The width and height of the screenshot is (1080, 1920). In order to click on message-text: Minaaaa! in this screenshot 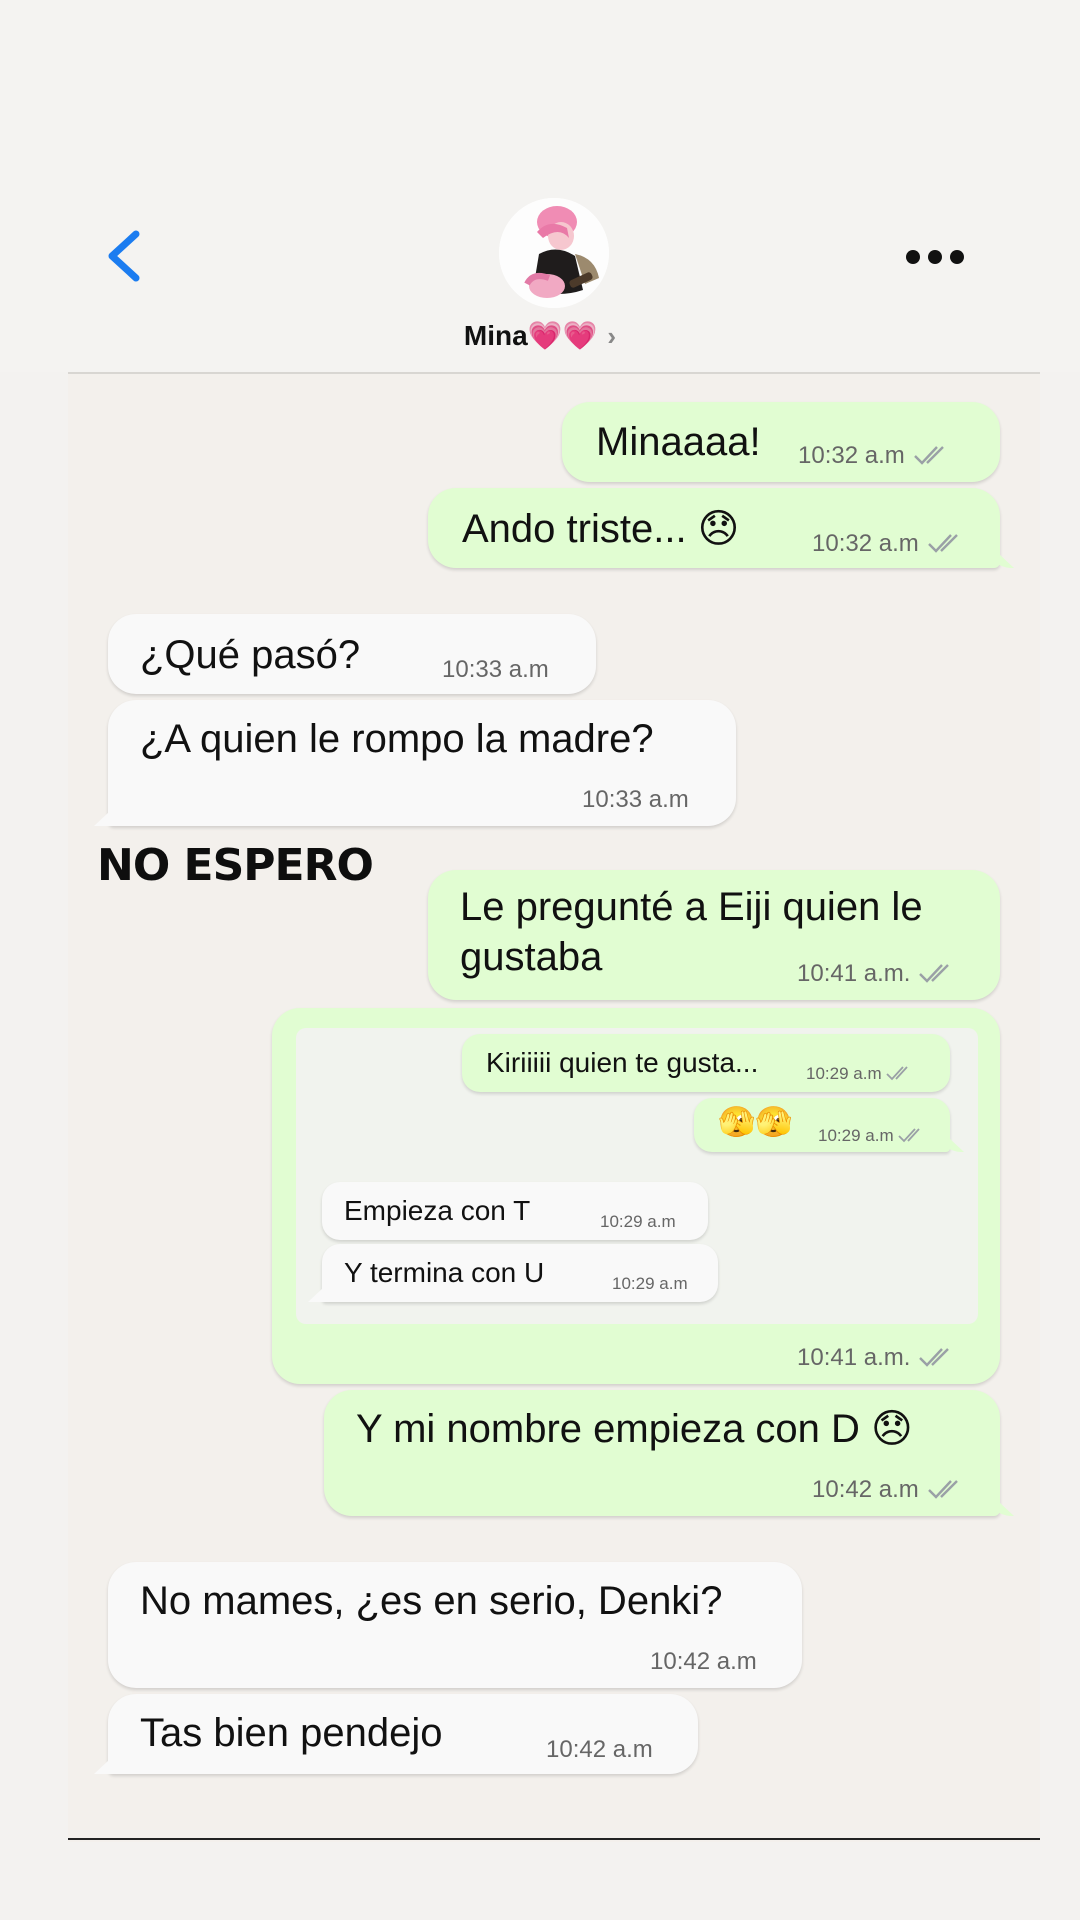, I will do `click(678, 442)`.